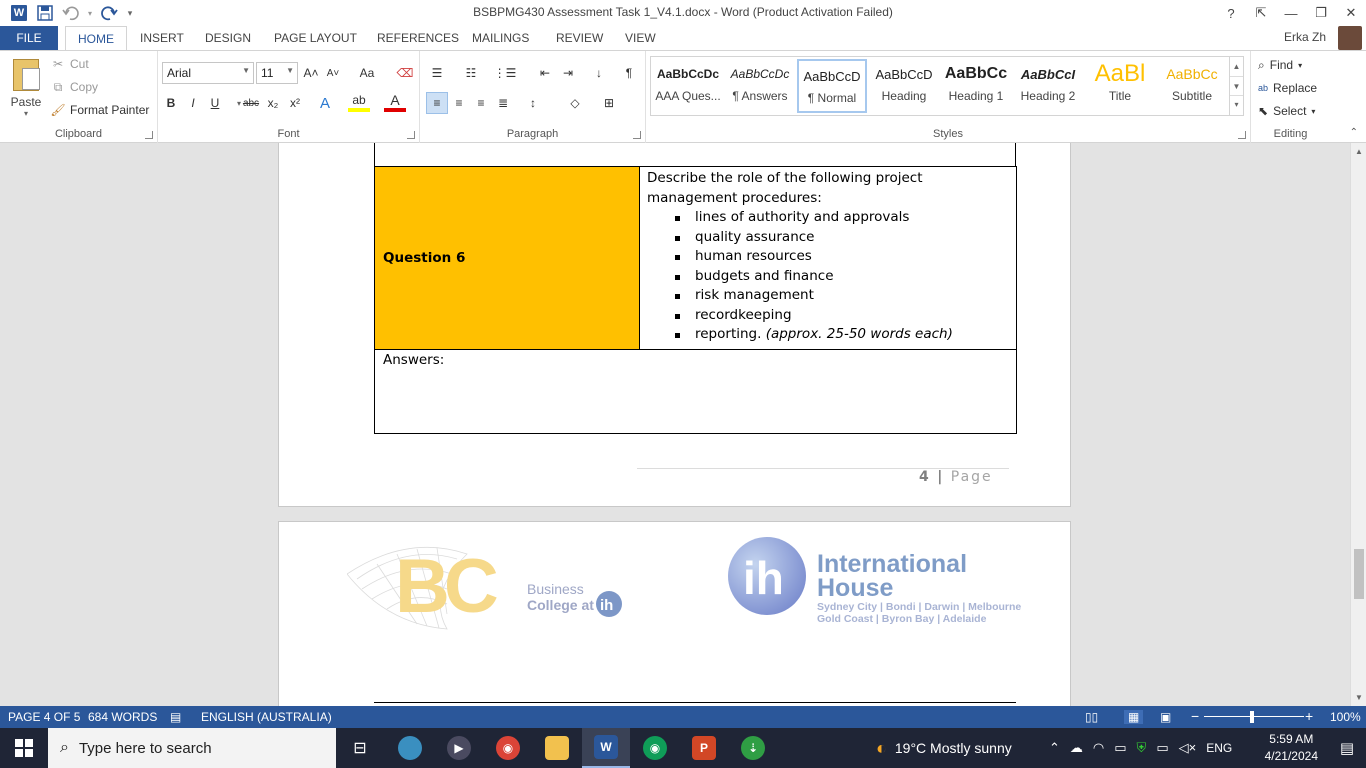  I want to click on user-name: Erka Zh, so click(1305, 37).